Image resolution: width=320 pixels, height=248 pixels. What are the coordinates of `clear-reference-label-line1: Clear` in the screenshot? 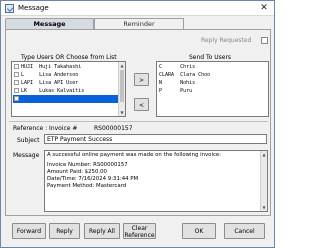 It's located at (139, 228).